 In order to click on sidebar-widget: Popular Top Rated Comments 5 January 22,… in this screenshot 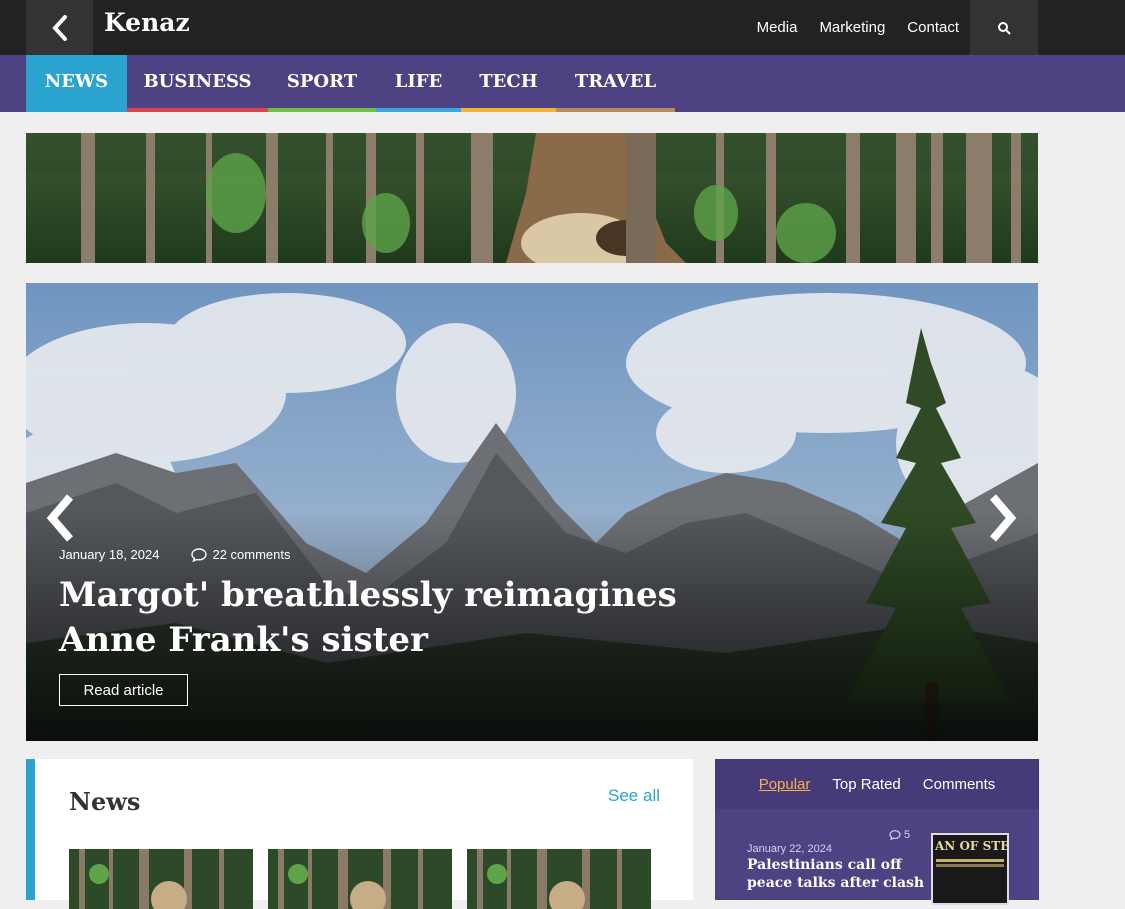, I will do `click(877, 832)`.